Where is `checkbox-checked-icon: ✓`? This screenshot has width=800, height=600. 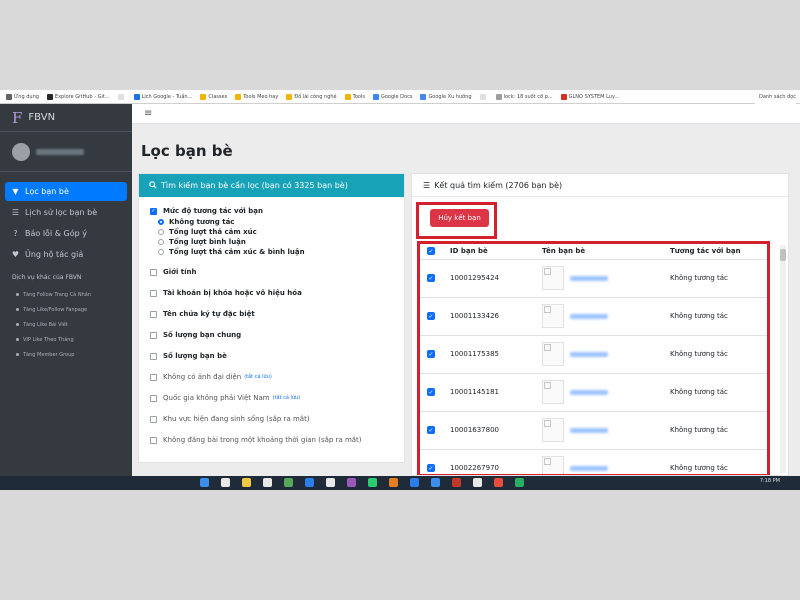 checkbox-checked-icon: ✓ is located at coordinates (153, 211).